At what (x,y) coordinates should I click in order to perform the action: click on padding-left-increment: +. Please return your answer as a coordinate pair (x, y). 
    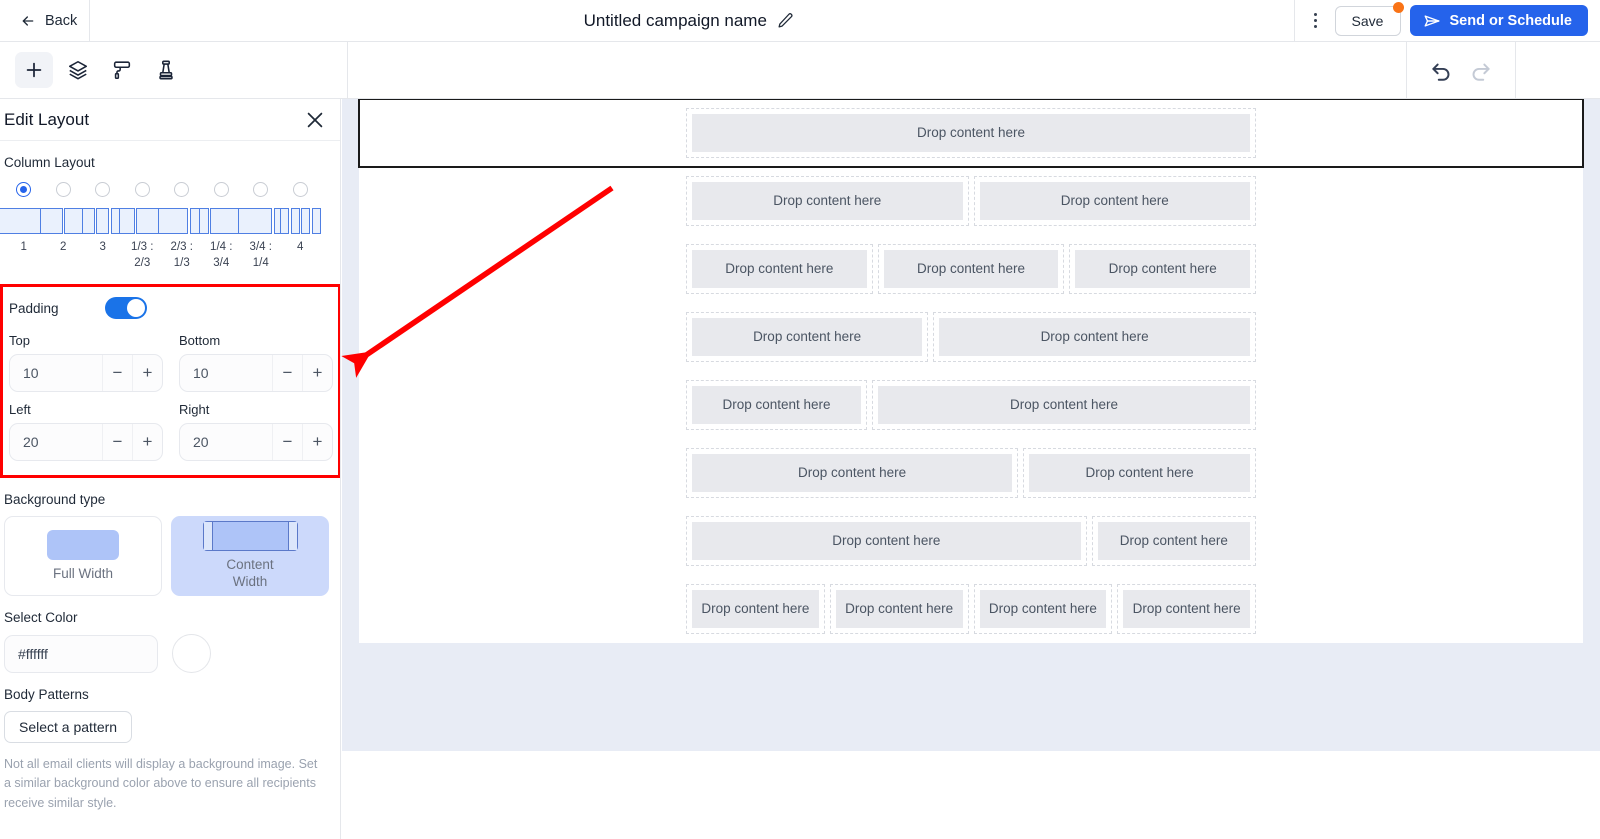
    Looking at the image, I should click on (147, 442).